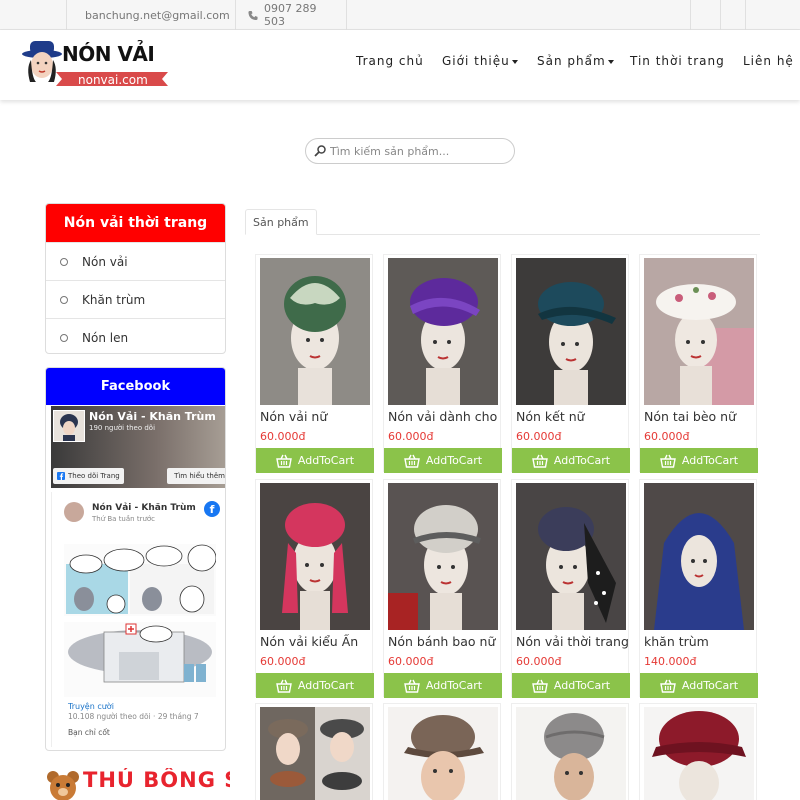 The height and width of the screenshot is (800, 800). What do you see at coordinates (63, 785) in the screenshot?
I see `teddy-bear-icon` at bounding box center [63, 785].